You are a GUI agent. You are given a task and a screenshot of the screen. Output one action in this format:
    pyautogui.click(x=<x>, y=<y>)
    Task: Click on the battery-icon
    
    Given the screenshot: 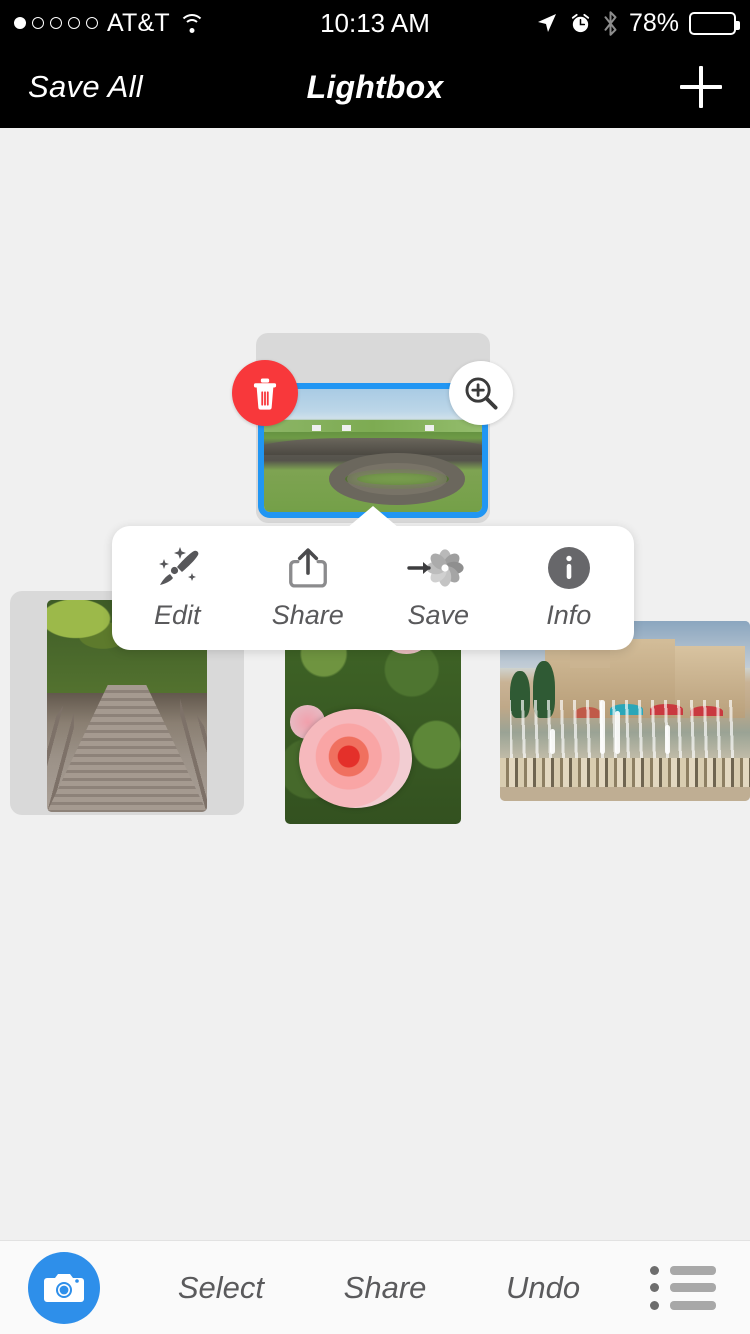 What is the action you would take?
    pyautogui.click(x=714, y=23)
    